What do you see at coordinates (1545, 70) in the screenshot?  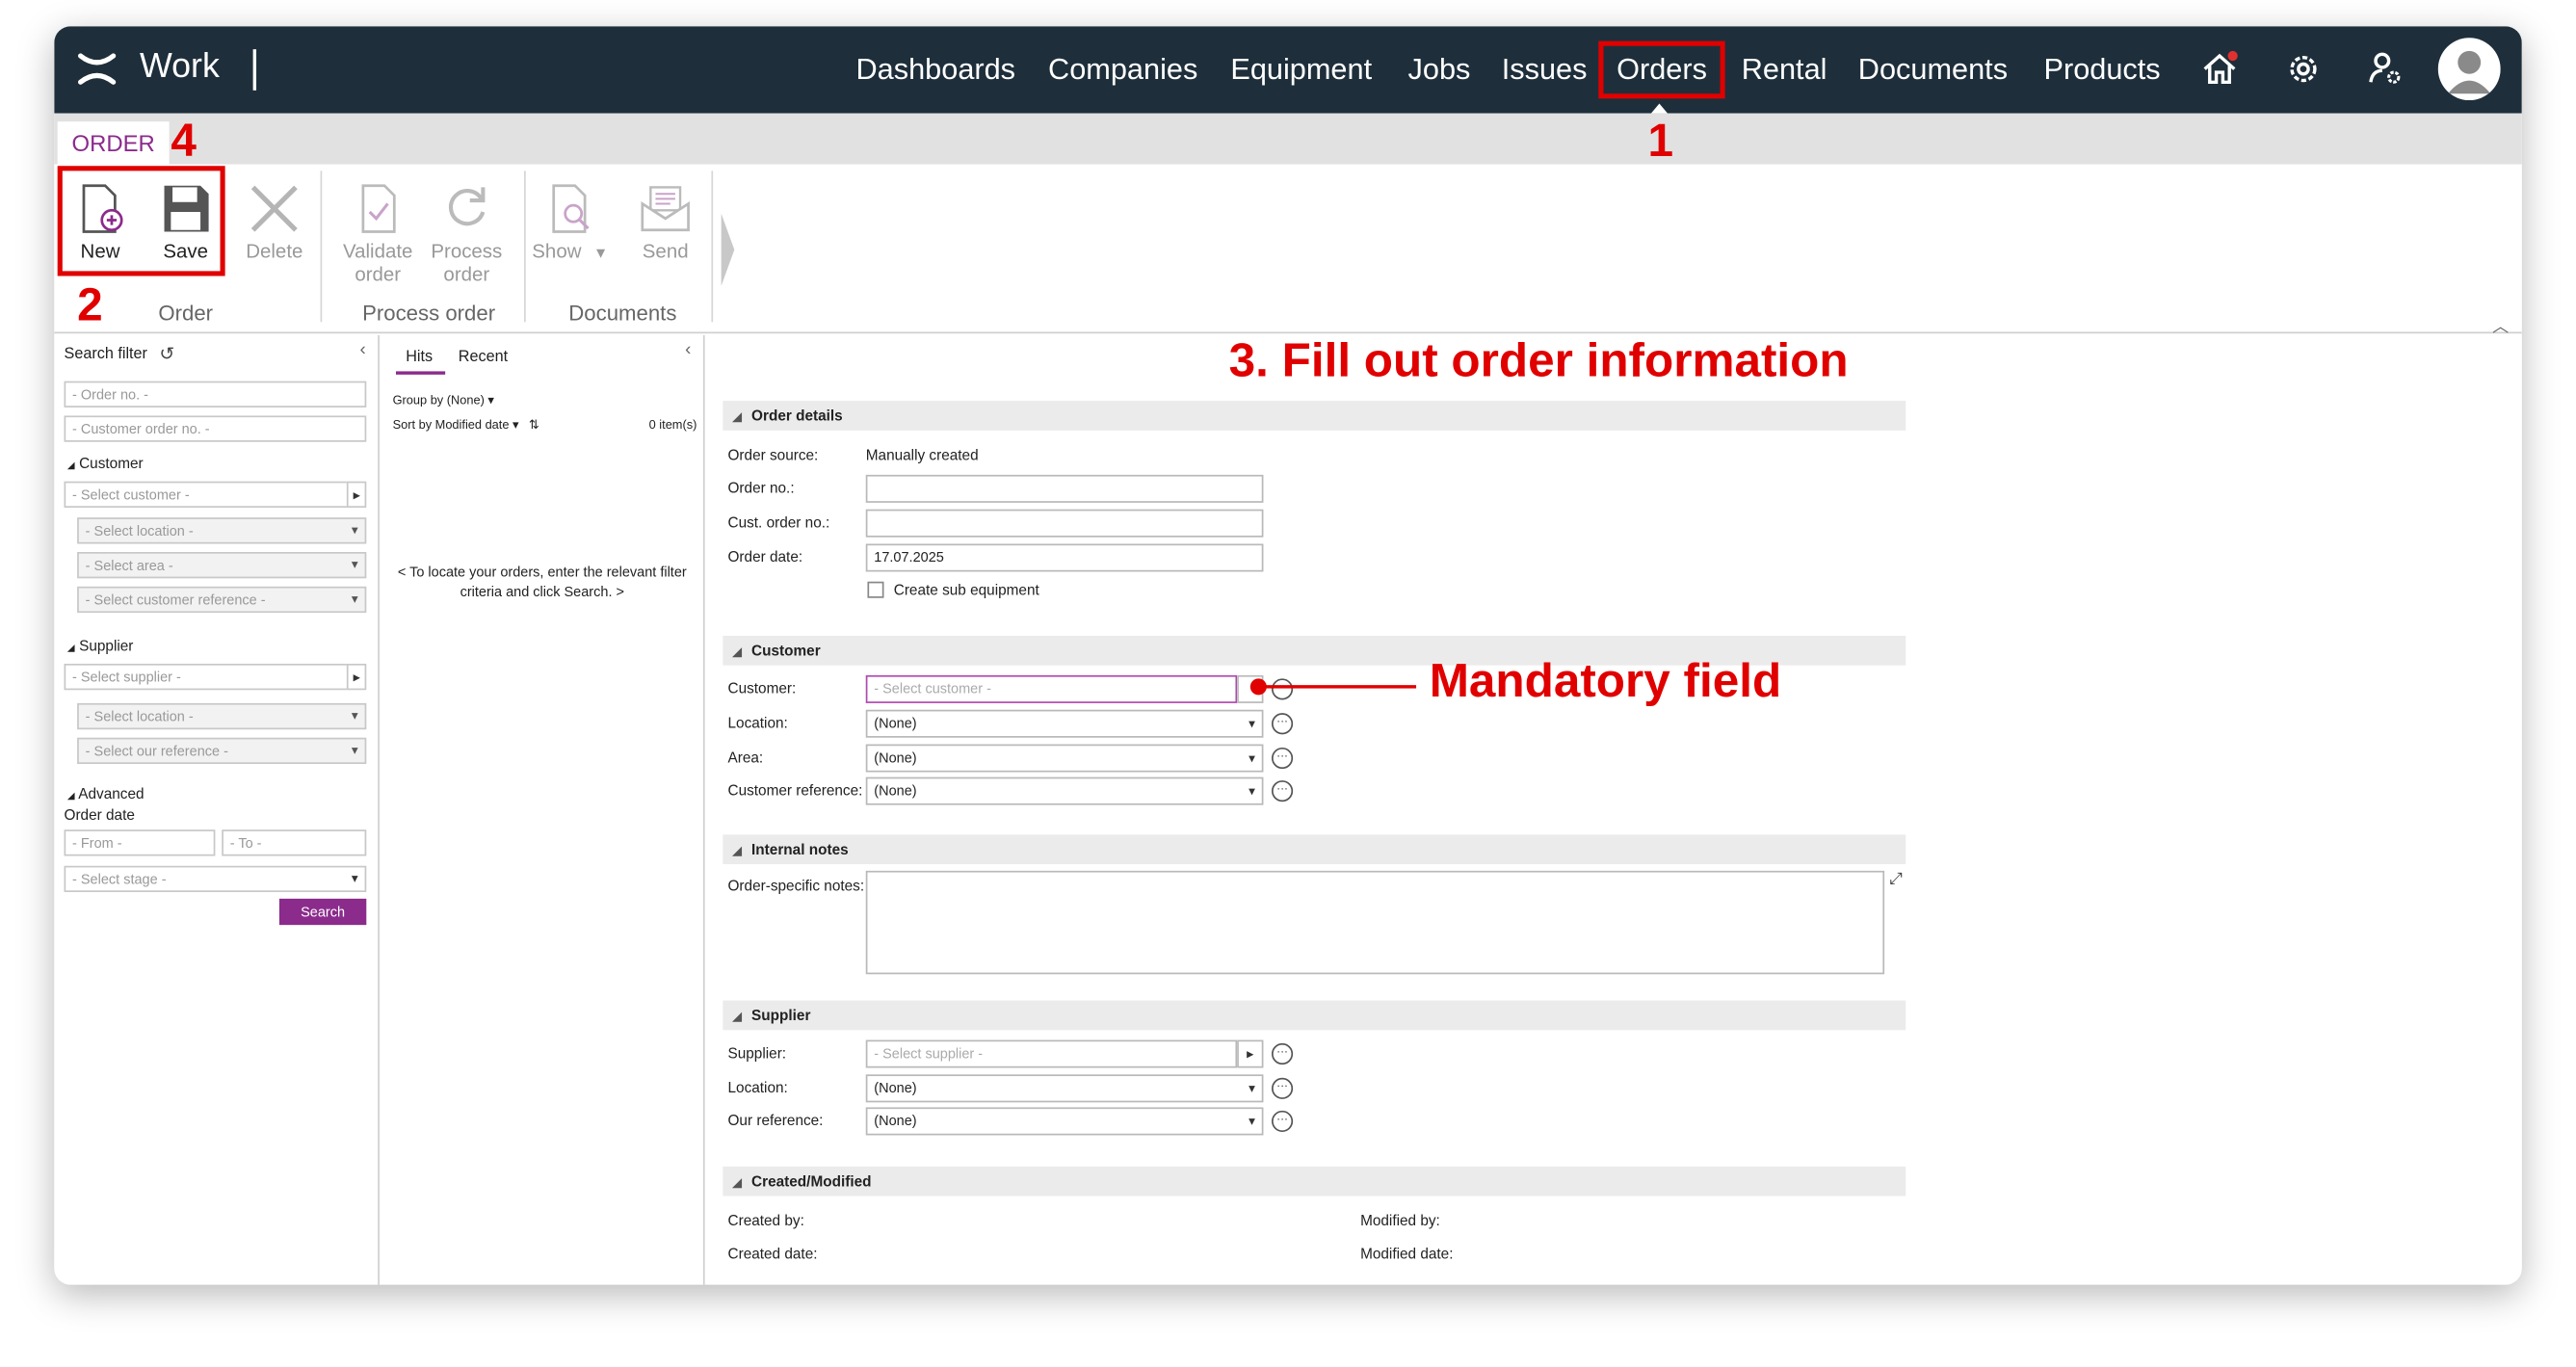 I see `nav-issues: Issues` at bounding box center [1545, 70].